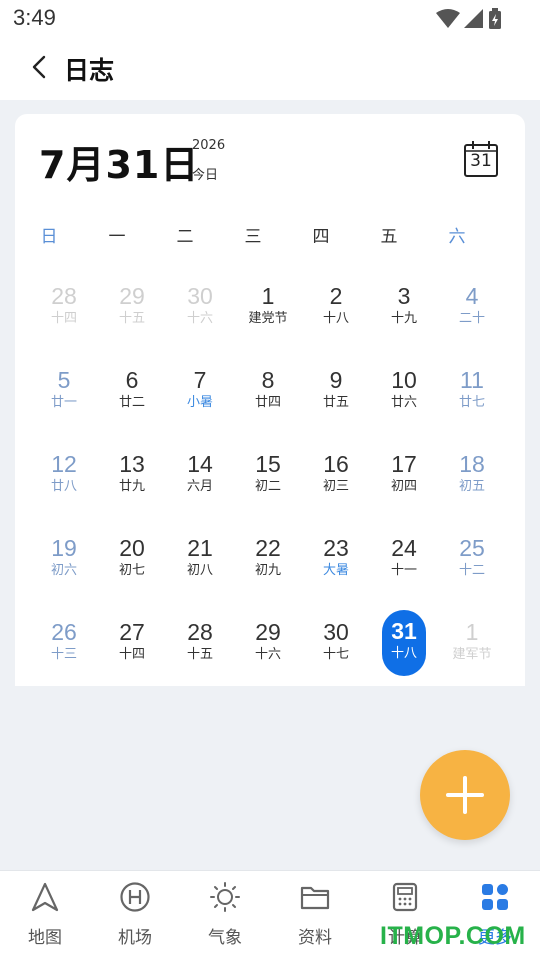  I want to click on lunar-label: 初四, so click(403, 486).